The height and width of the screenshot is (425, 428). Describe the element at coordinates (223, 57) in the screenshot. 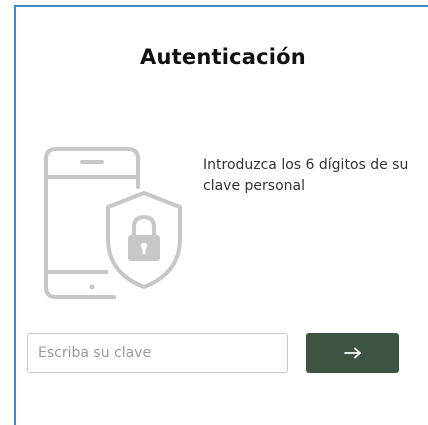

I see `dialog-title: Autenticación` at that location.